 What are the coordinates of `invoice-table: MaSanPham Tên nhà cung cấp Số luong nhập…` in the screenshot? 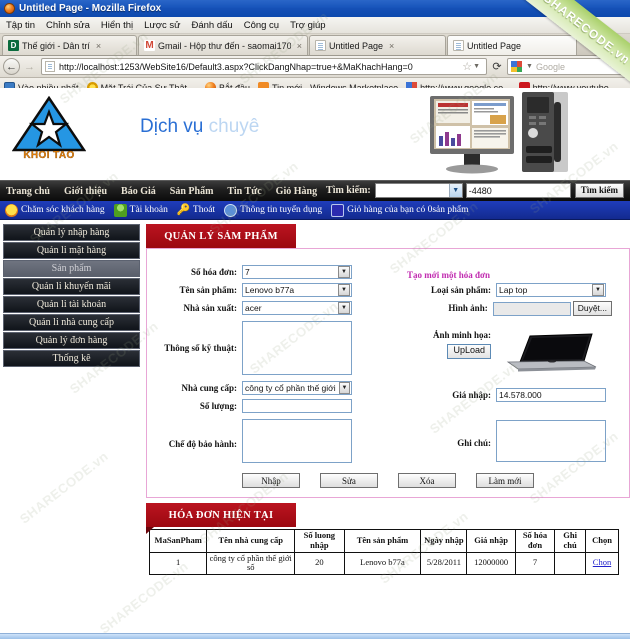 It's located at (383, 552).